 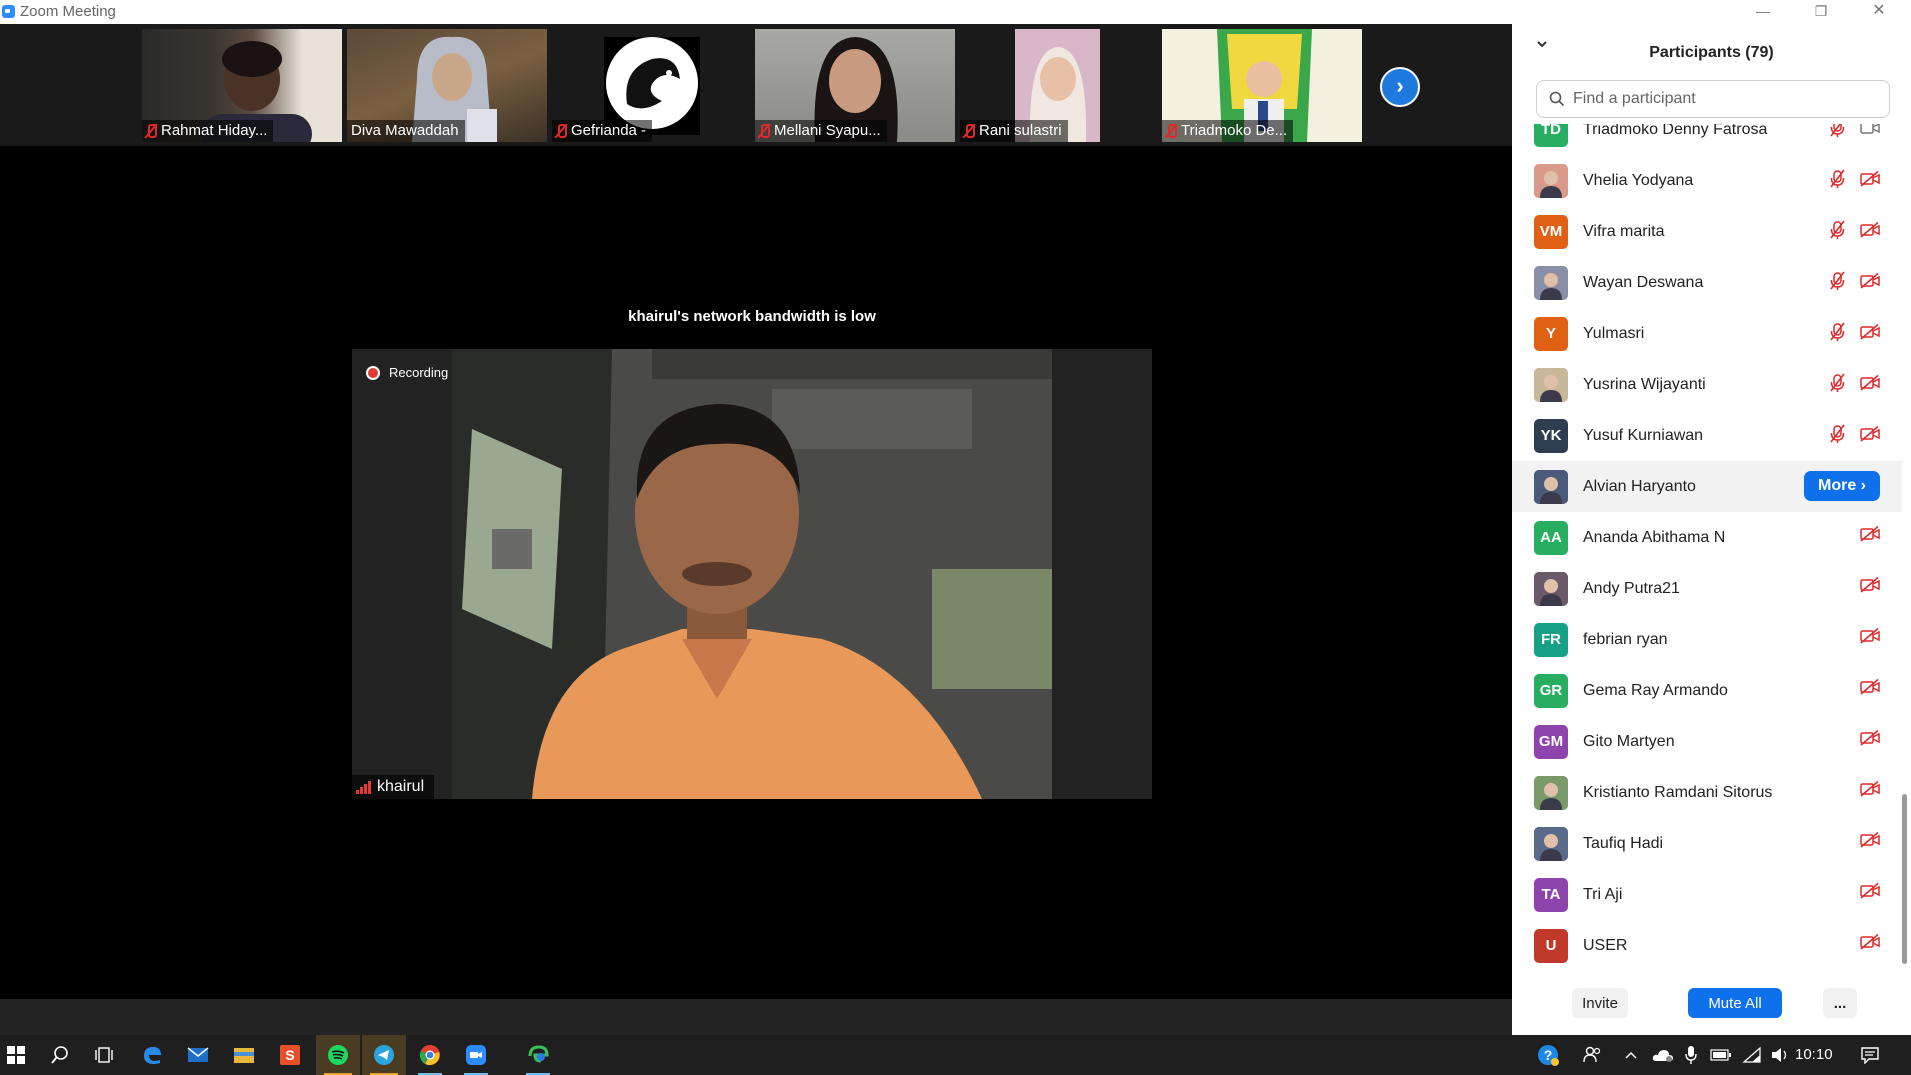 I want to click on people-tray-button, so click(x=1592, y=1055).